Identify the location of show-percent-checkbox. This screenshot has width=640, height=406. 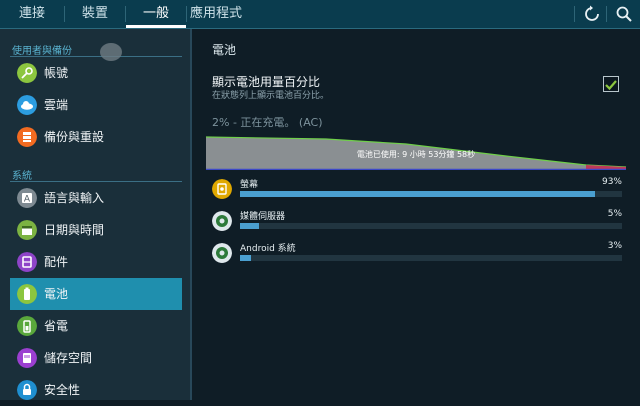
(611, 84).